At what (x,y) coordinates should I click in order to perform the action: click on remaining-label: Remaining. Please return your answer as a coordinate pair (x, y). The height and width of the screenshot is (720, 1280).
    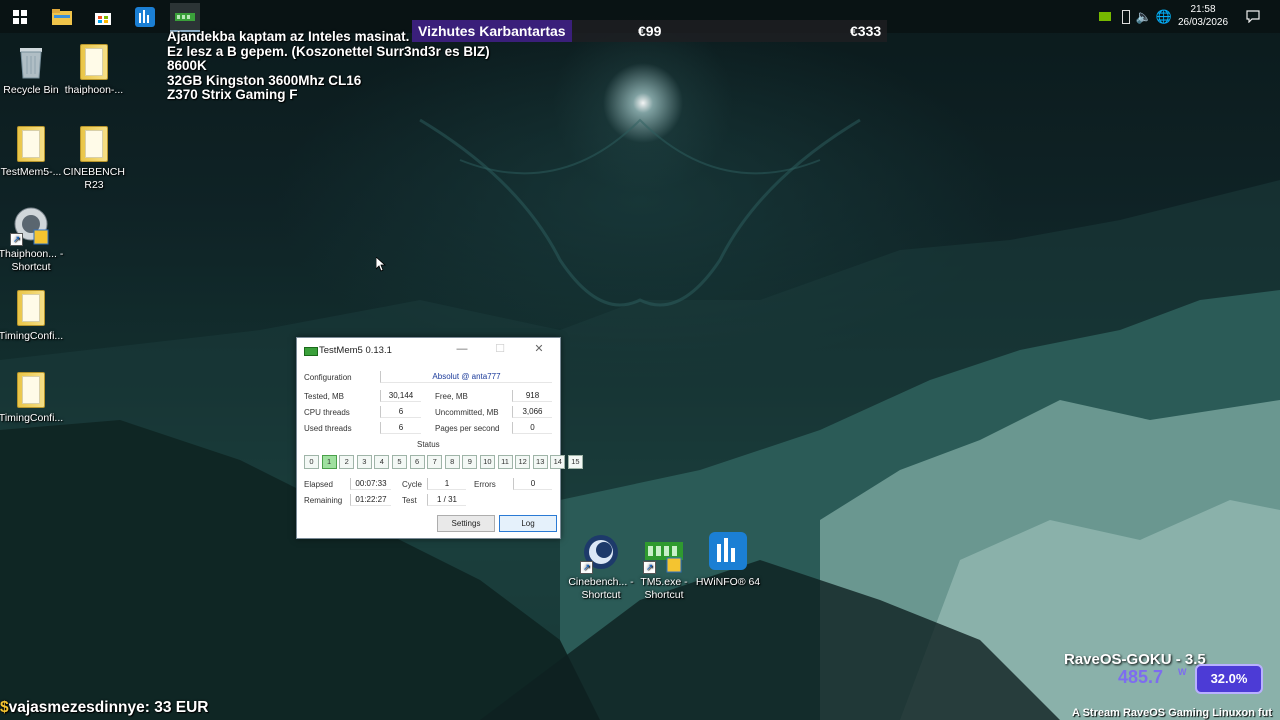
    Looking at the image, I should click on (323, 500).